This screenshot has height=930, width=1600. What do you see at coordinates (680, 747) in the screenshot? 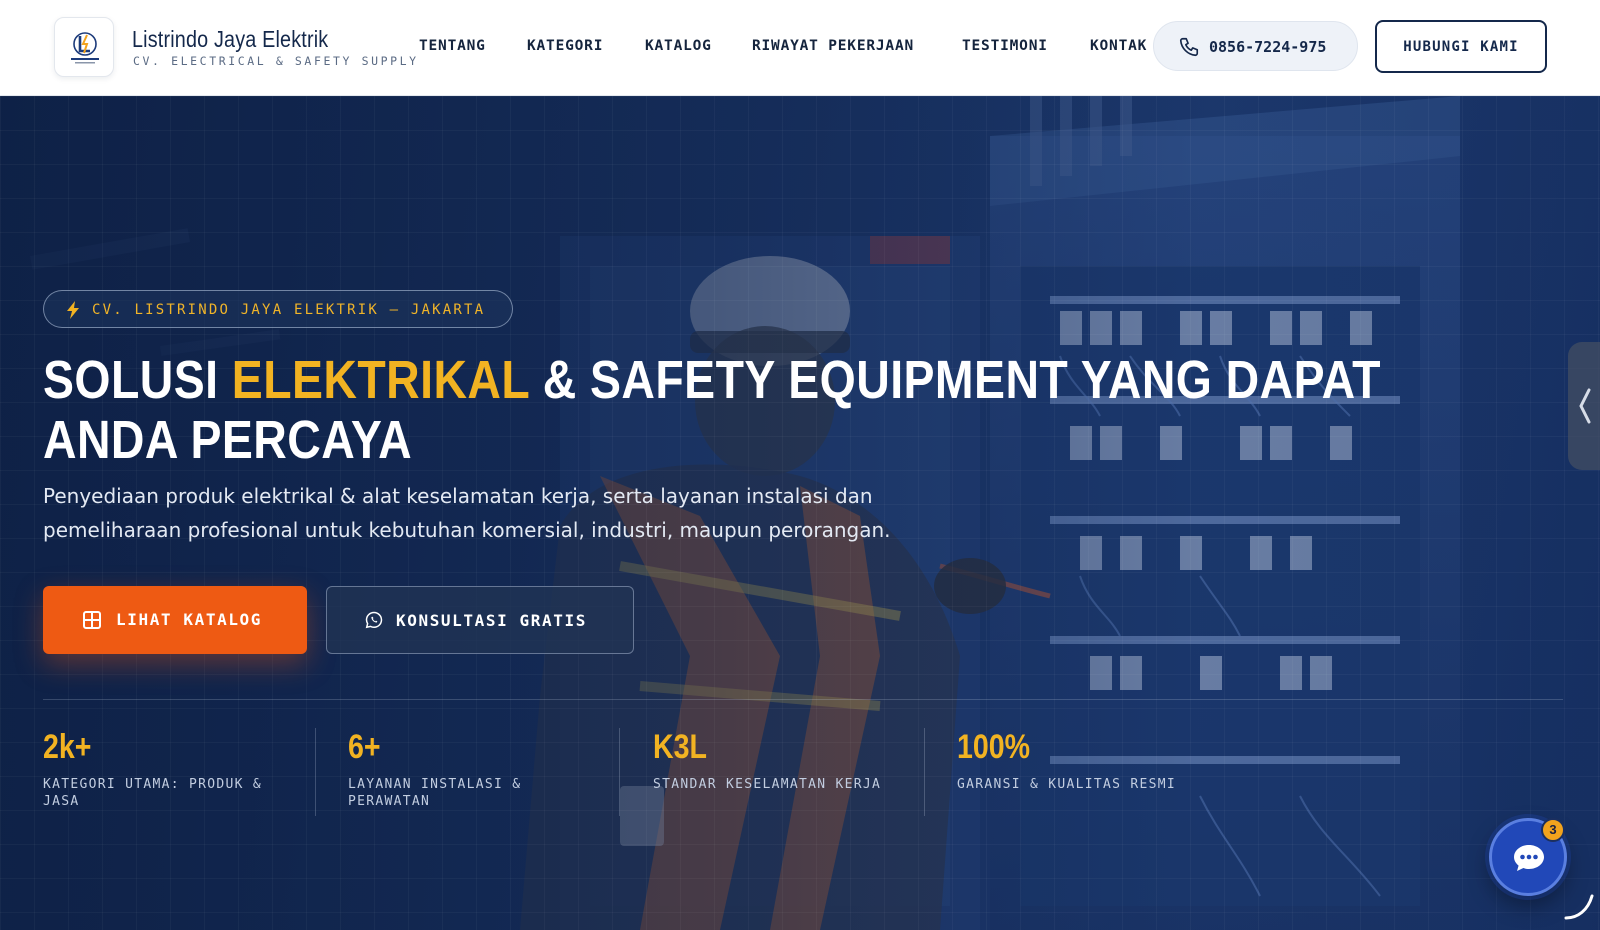
I see `stat-value: K3L` at bounding box center [680, 747].